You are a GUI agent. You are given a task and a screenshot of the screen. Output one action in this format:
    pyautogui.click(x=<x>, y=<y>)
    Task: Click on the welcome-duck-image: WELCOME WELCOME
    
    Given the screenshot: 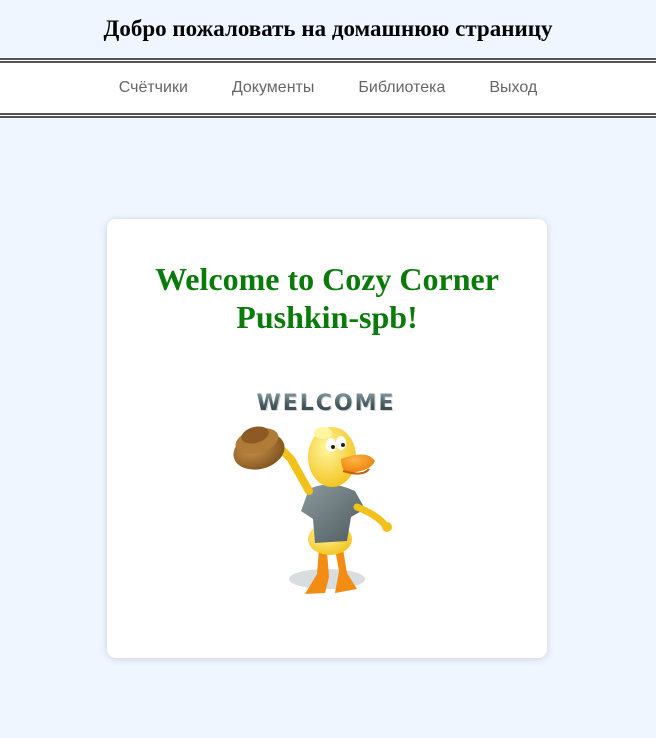 What is the action you would take?
    pyautogui.click(x=327, y=499)
    